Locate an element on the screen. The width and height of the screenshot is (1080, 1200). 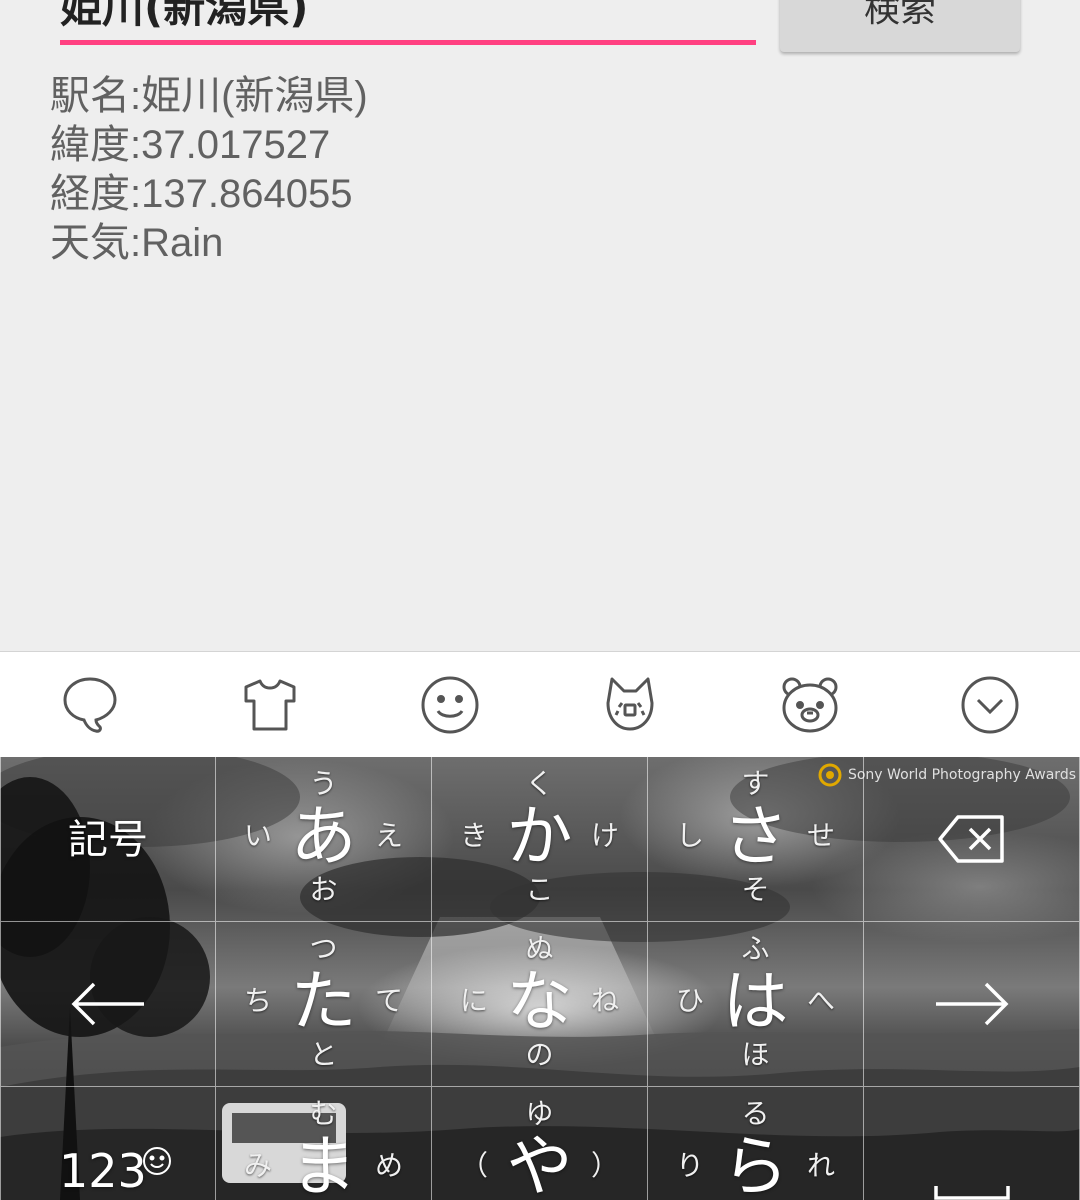
key-sa-right: せ is located at coordinates (820, 835).